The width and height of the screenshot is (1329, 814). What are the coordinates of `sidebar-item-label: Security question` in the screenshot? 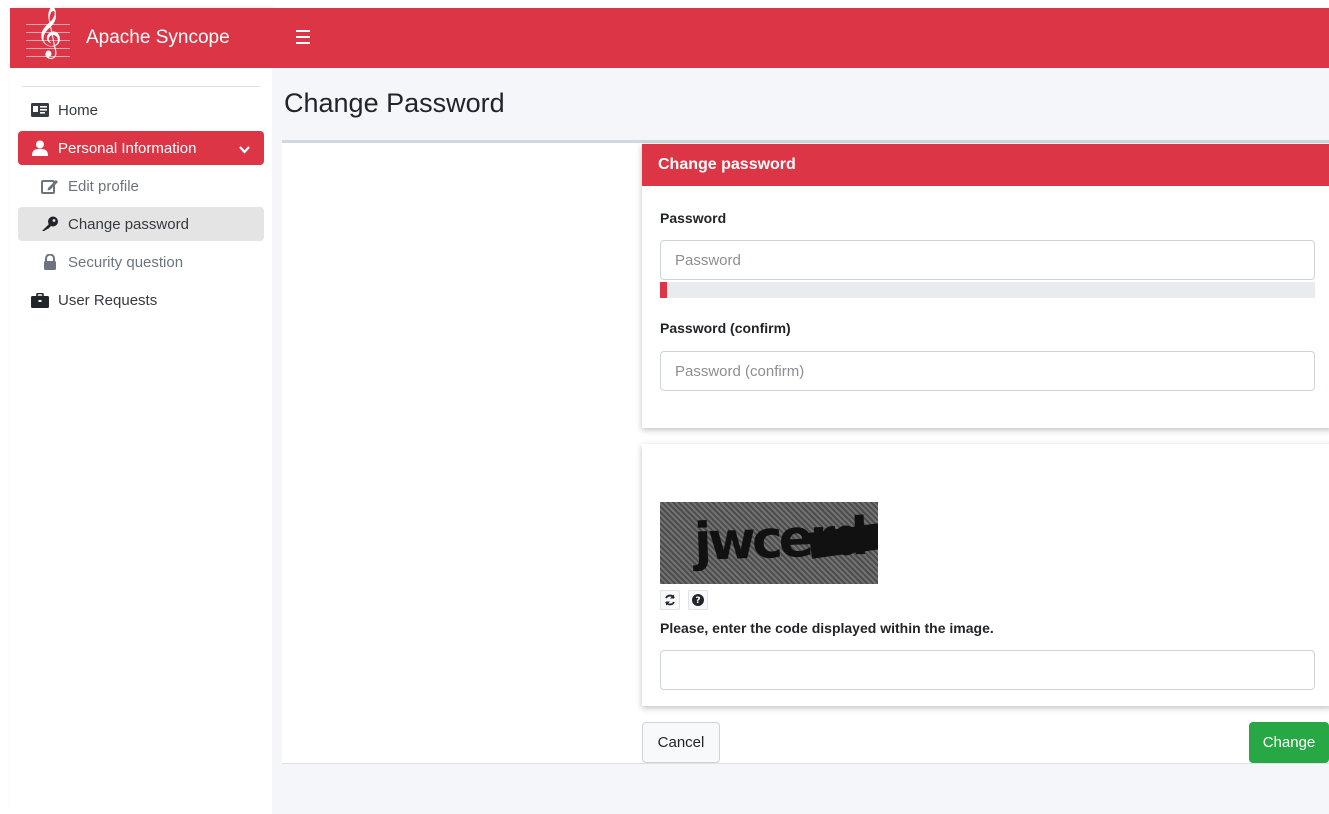 It's located at (126, 262).